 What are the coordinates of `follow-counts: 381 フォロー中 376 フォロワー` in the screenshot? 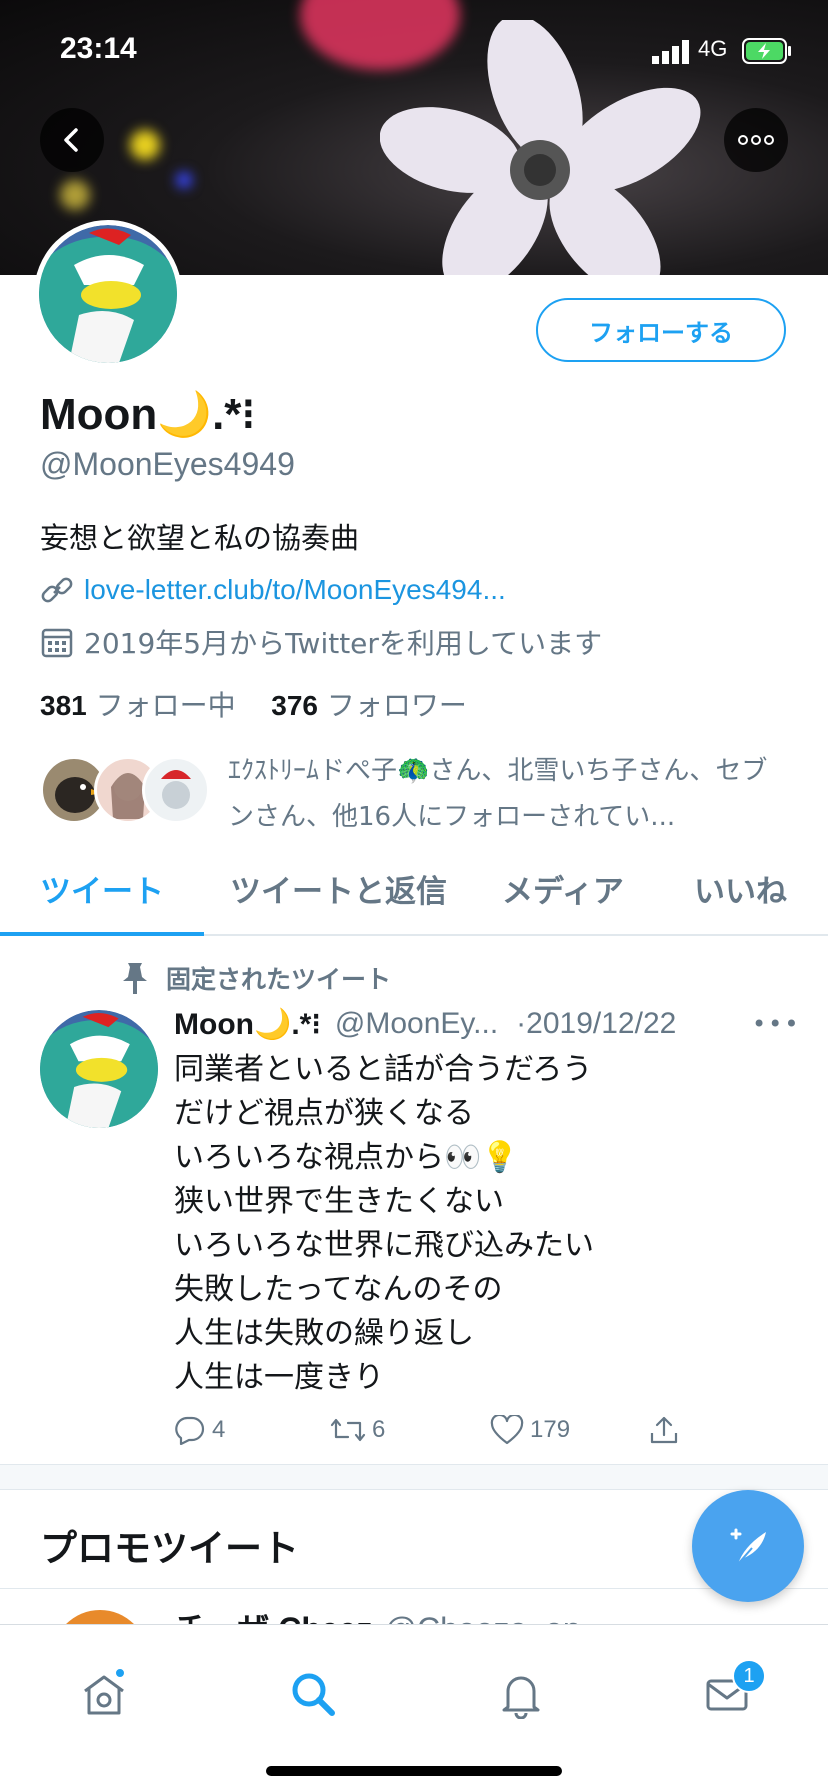 It's located at (253, 704).